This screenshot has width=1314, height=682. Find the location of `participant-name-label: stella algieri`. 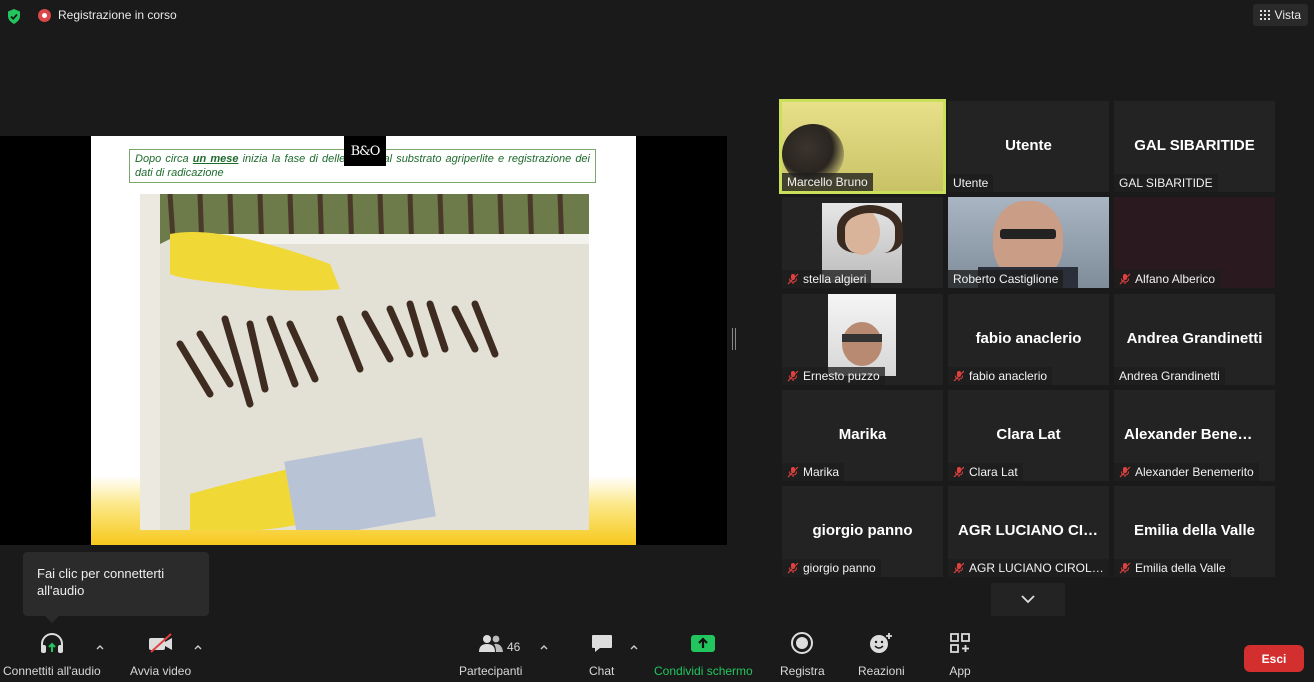

participant-name-label: stella algieri is located at coordinates (827, 279).